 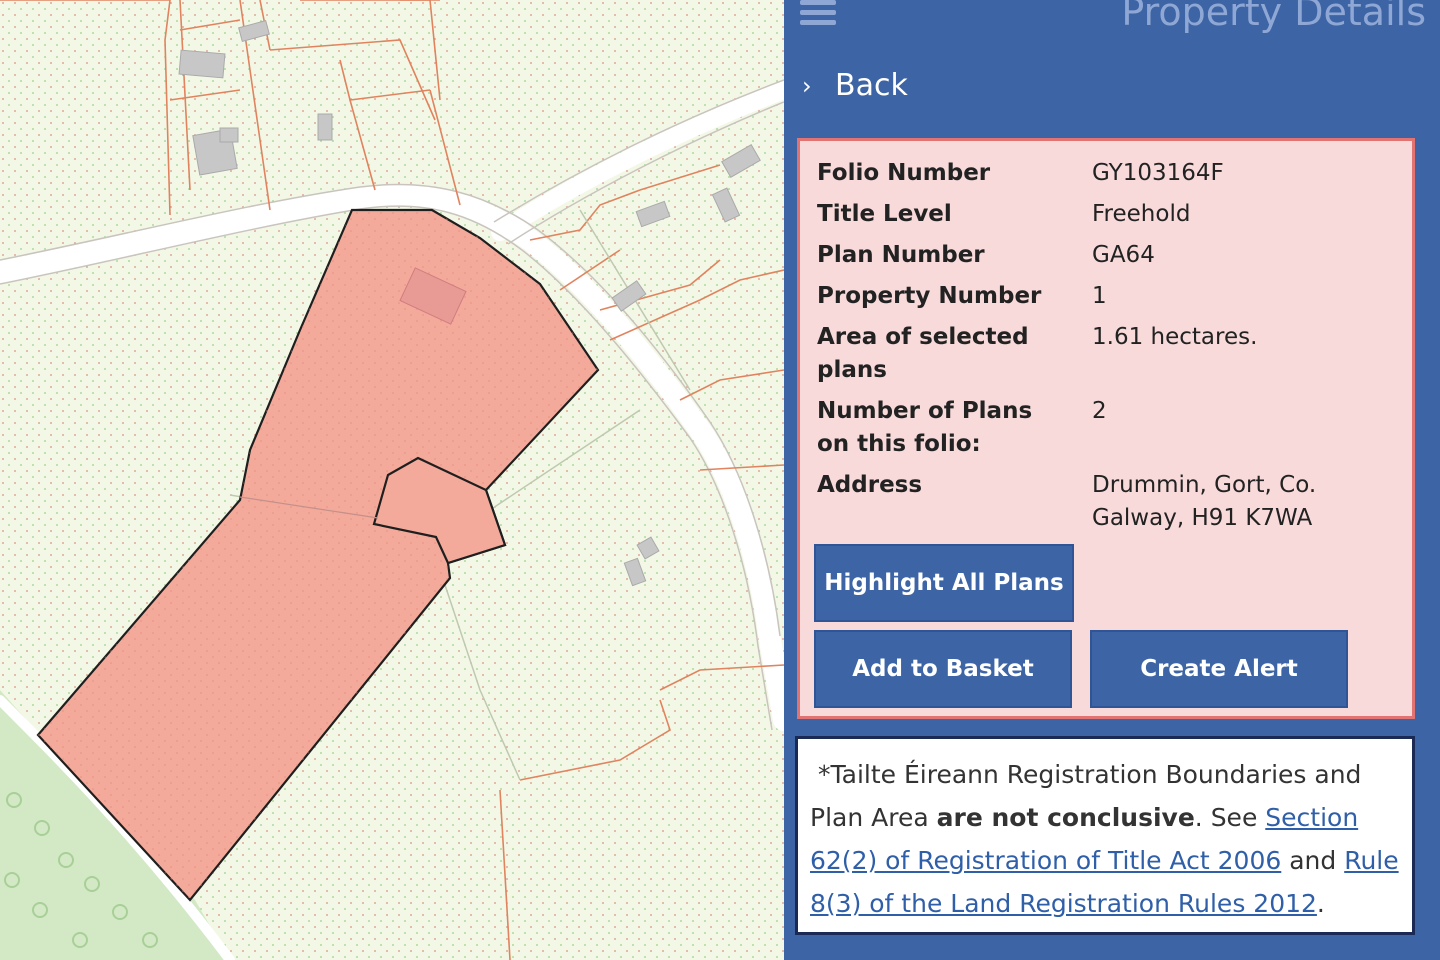 I want to click on hamburger-icon, so click(x=818, y=13).